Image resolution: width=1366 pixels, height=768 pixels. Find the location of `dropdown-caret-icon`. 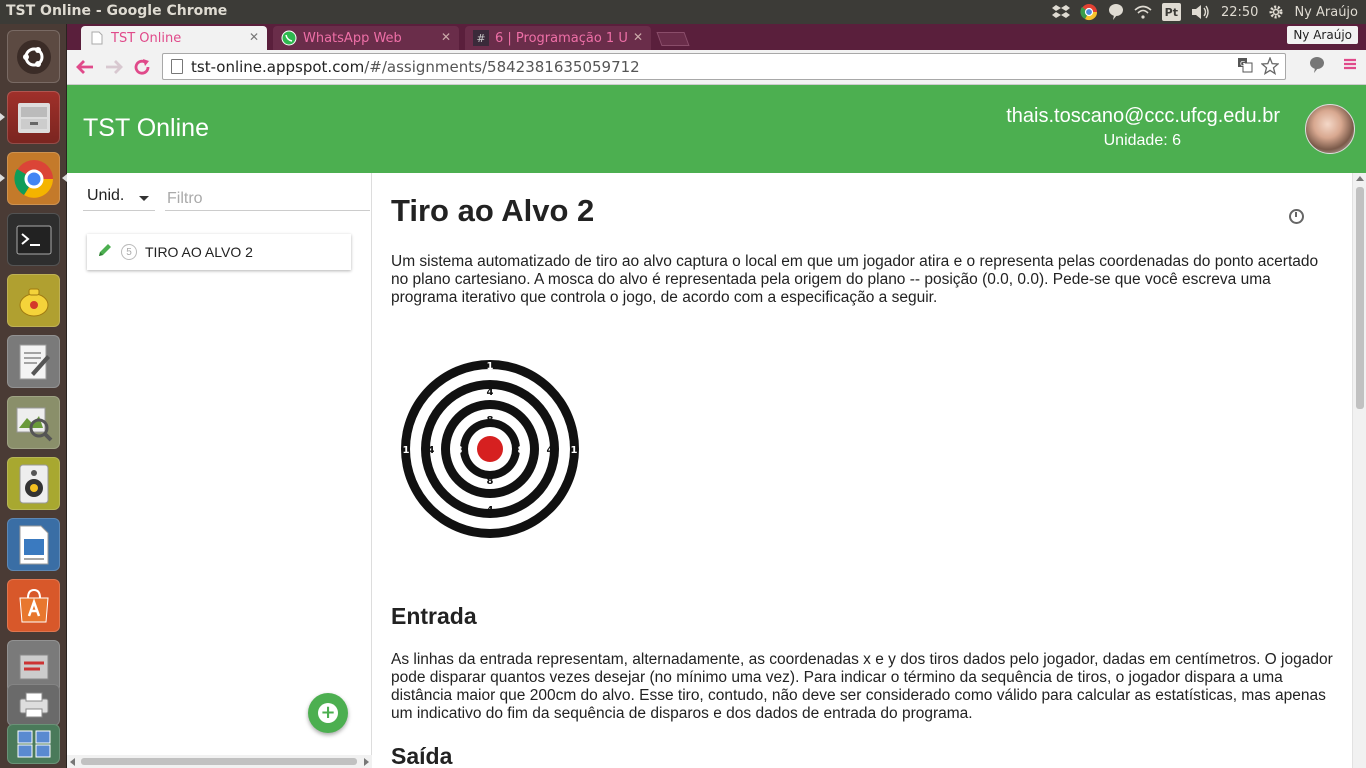

dropdown-caret-icon is located at coordinates (144, 198).